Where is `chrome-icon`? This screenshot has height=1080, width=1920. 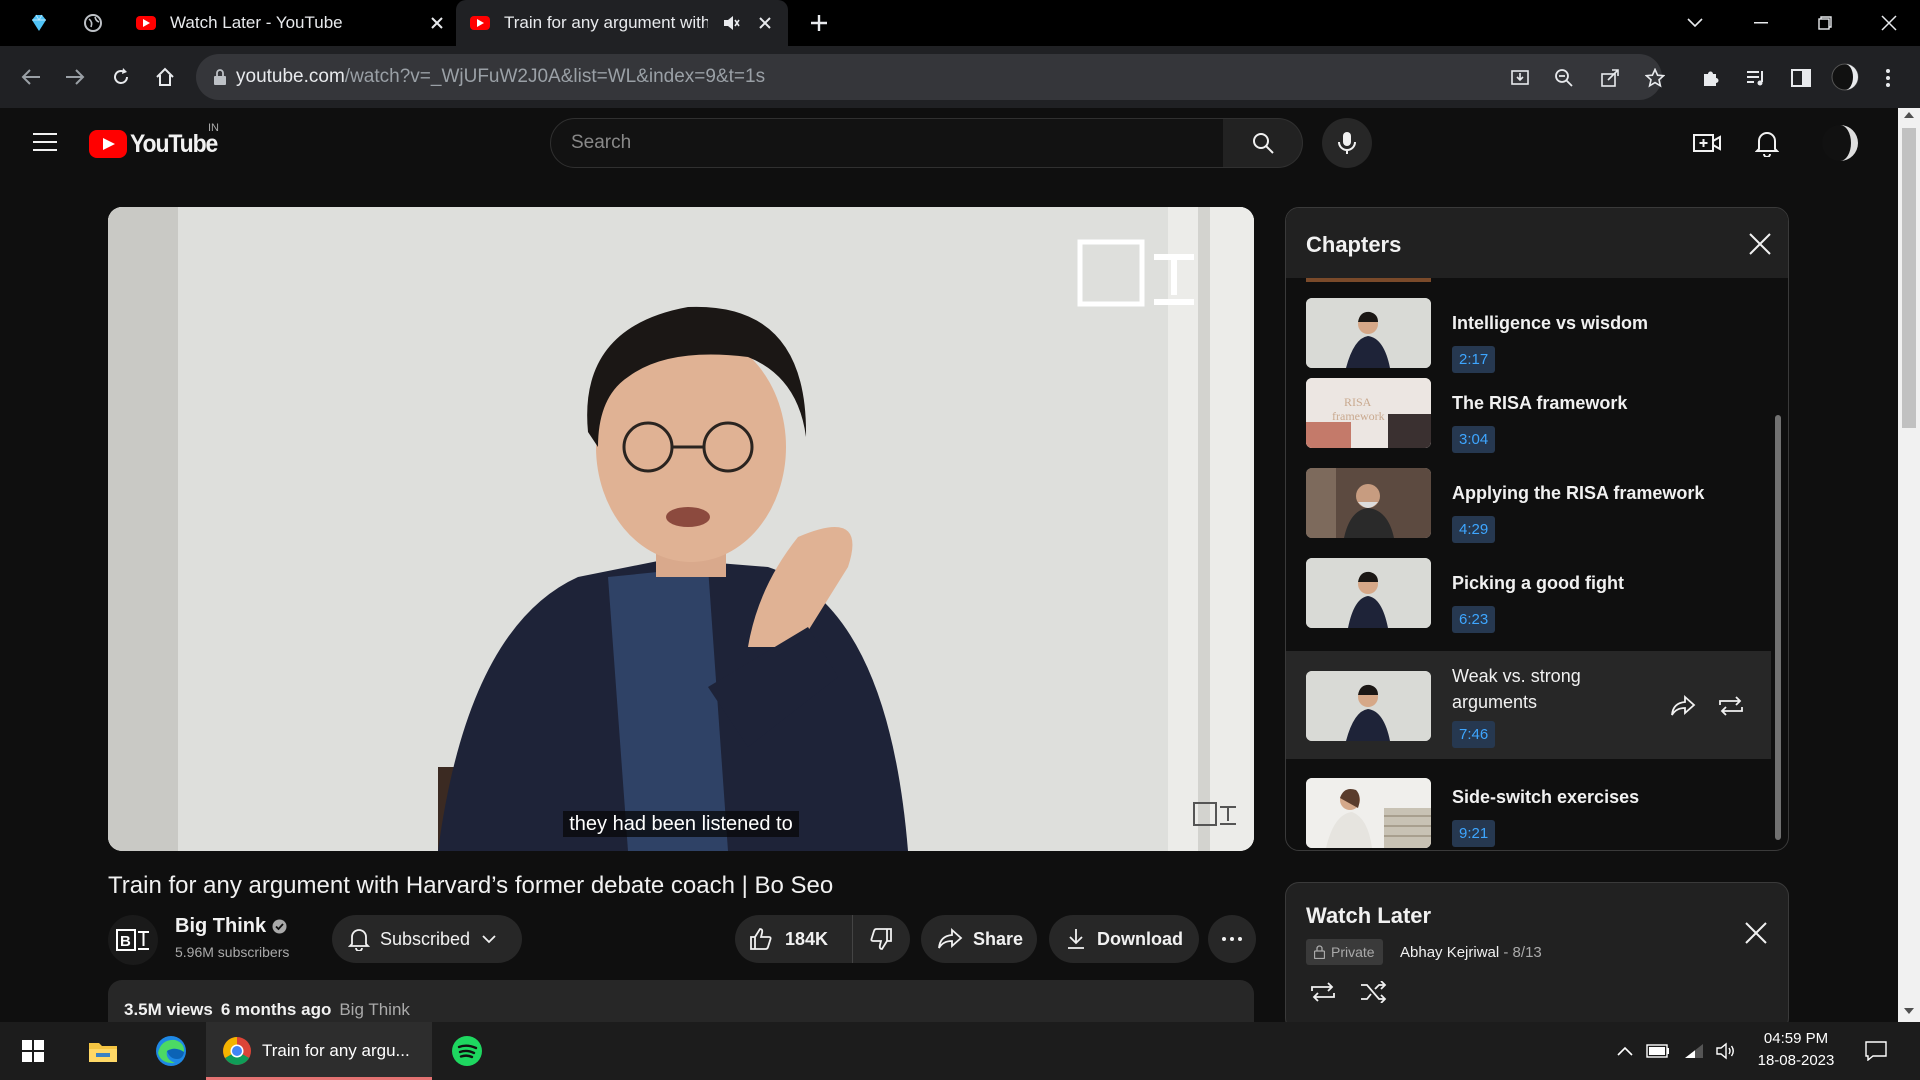
chrome-icon is located at coordinates (237, 1051).